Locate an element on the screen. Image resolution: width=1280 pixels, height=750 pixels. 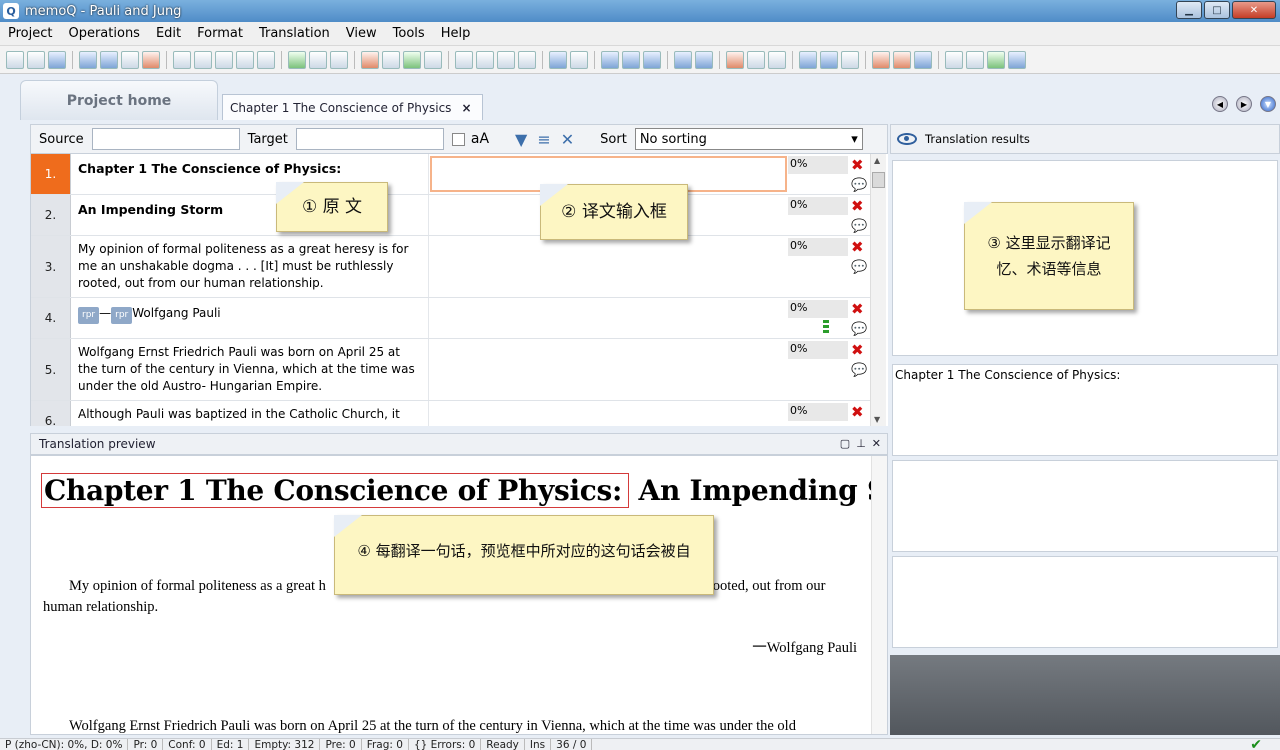
source-filter-input is located at coordinates (165, 139).